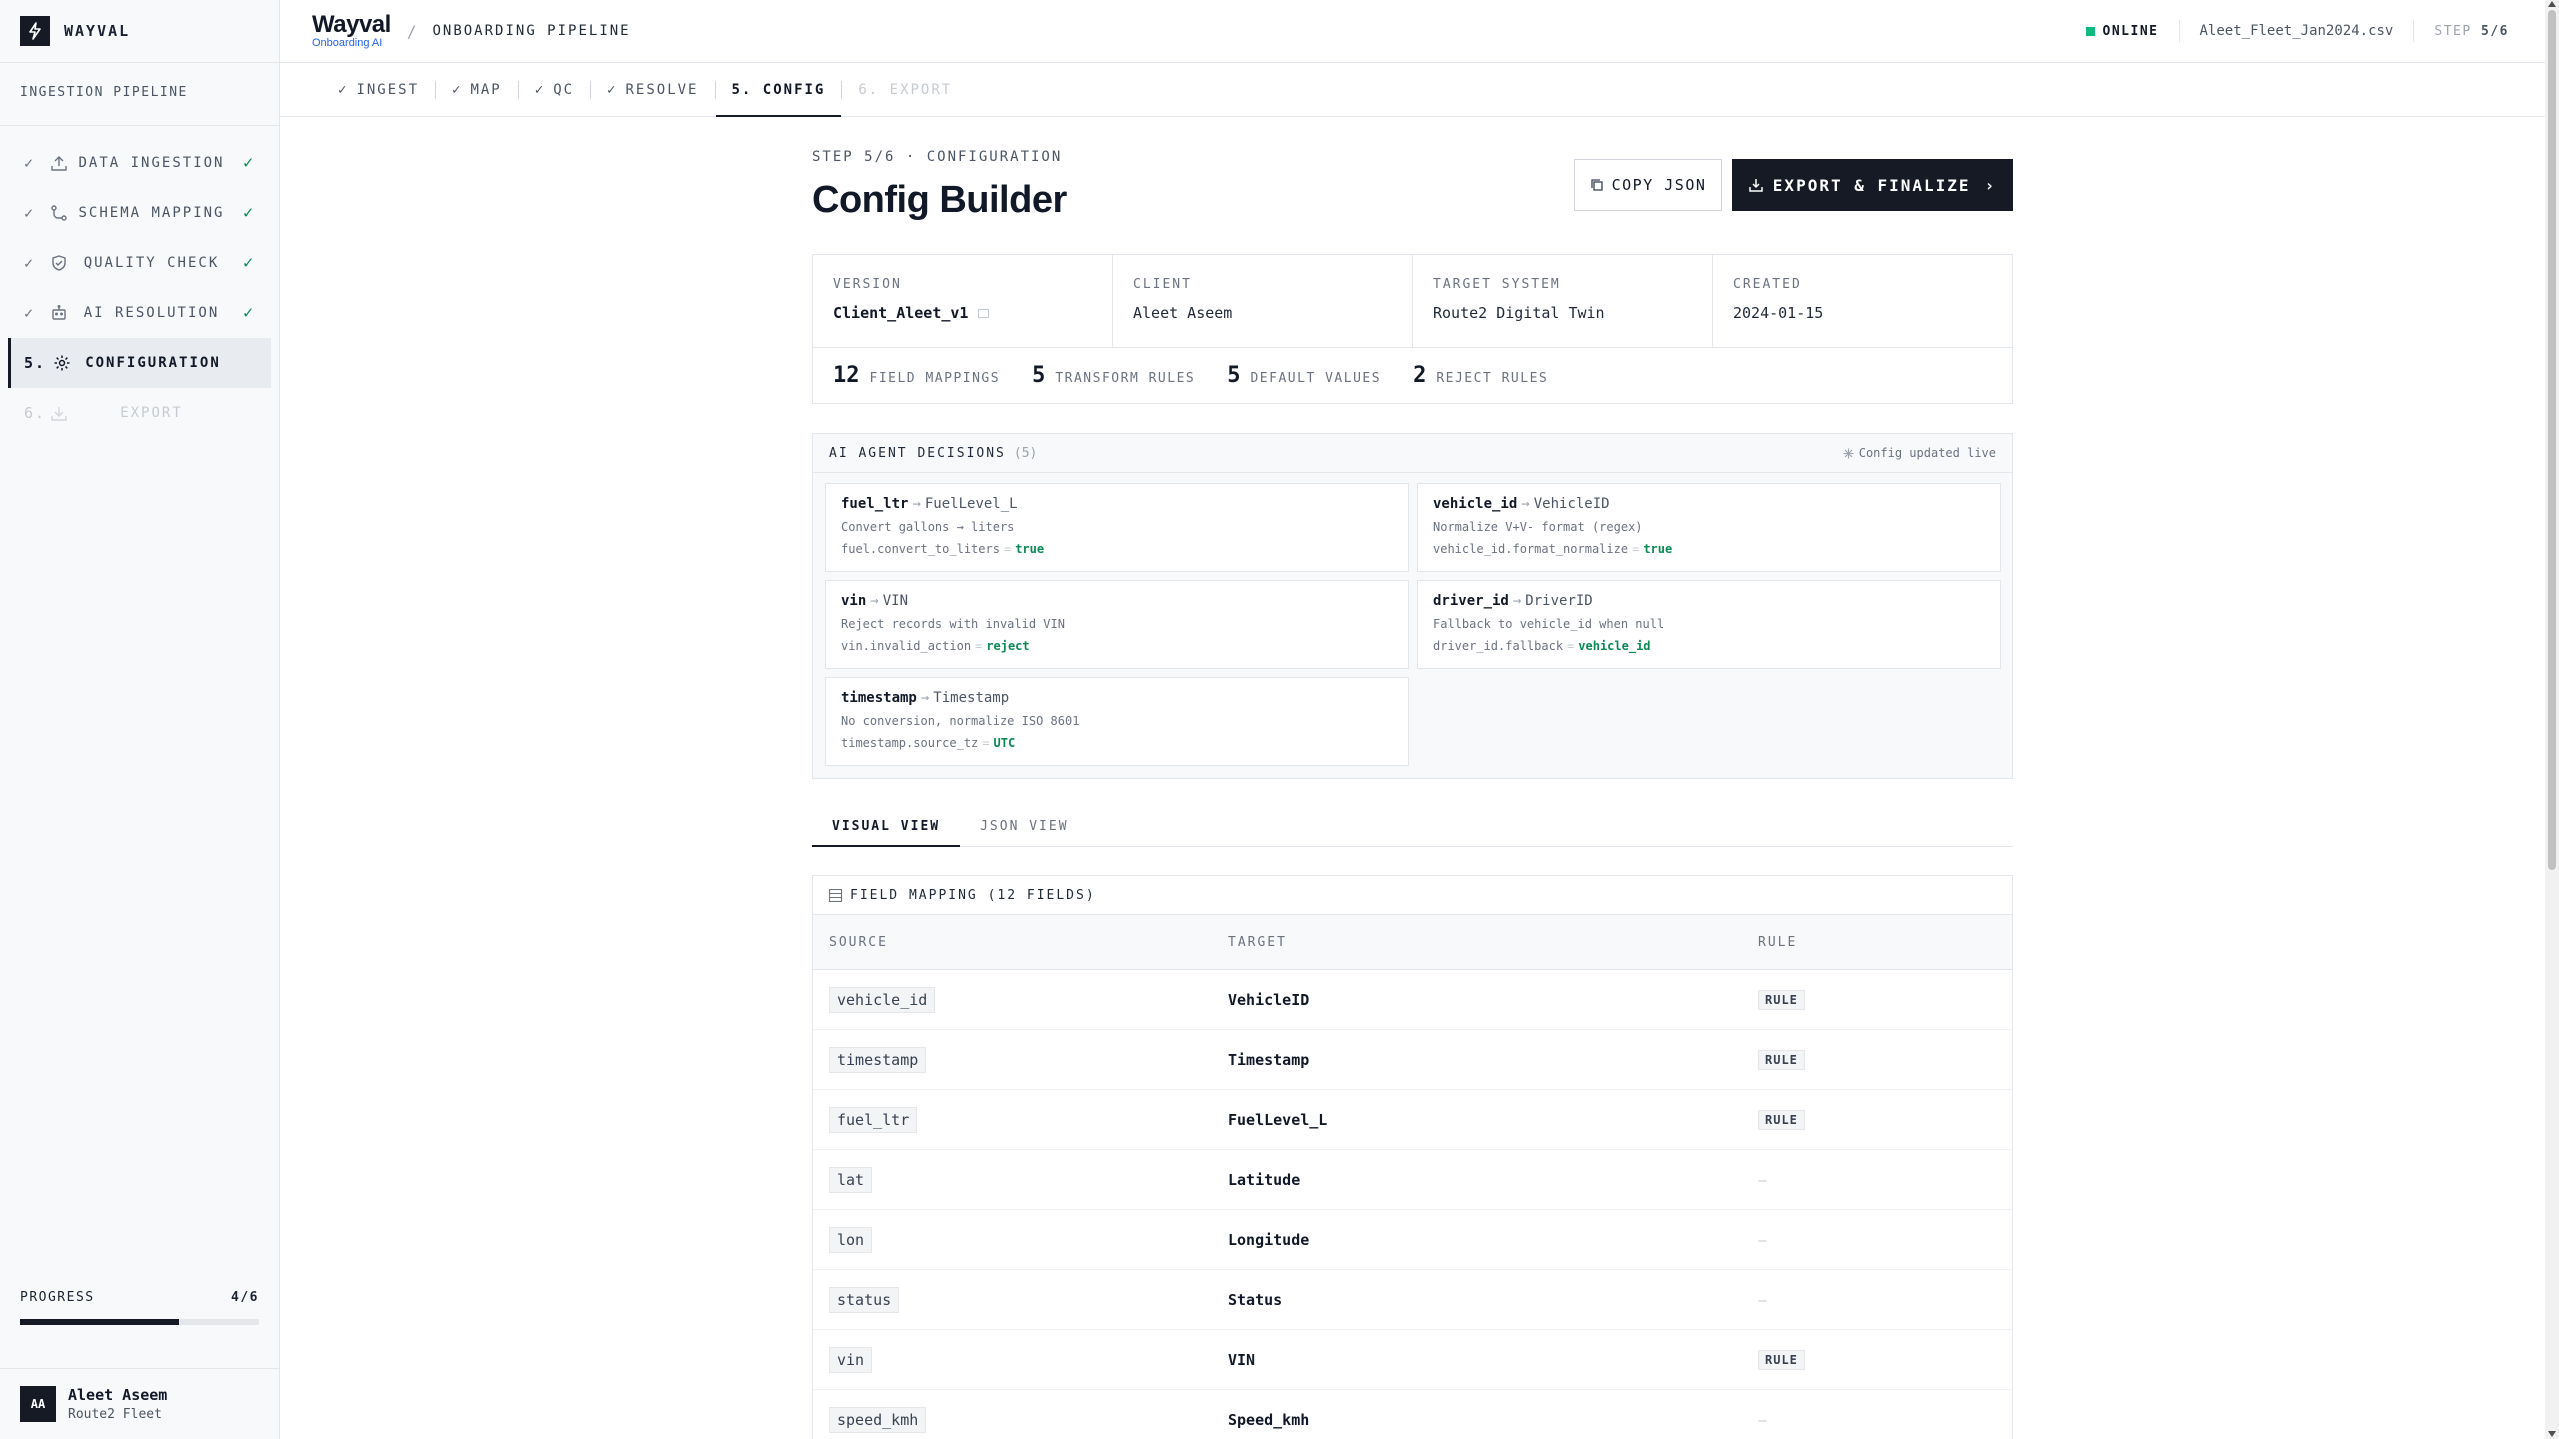 Image resolution: width=2559 pixels, height=1439 pixels. I want to click on table-row: vehicle_id VehicleID RULE, so click(1412, 1000).